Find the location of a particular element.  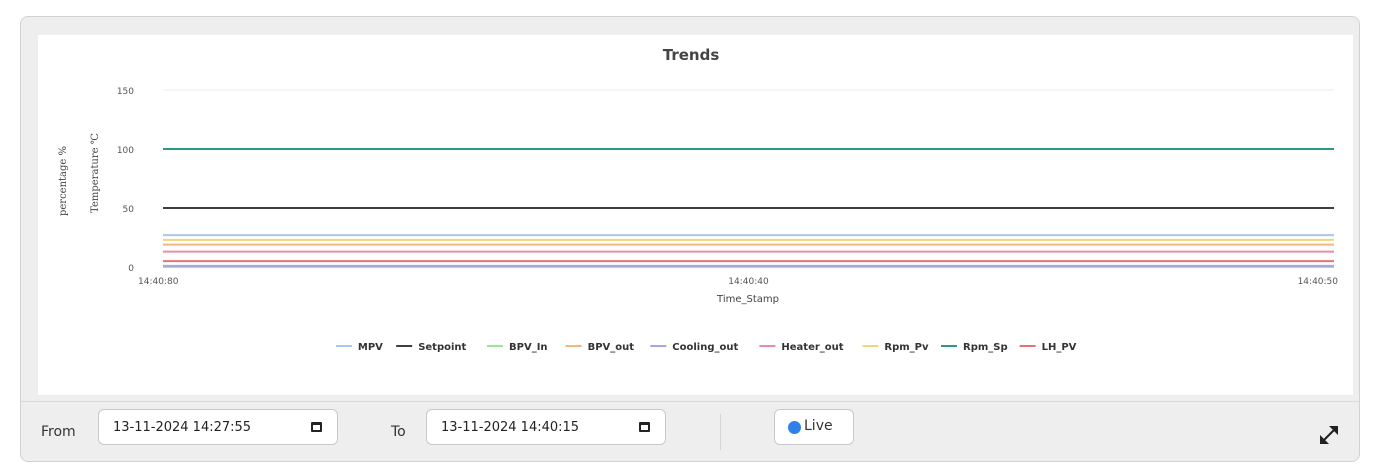

x-axis-label: Time_Stamp is located at coordinates (747, 299).